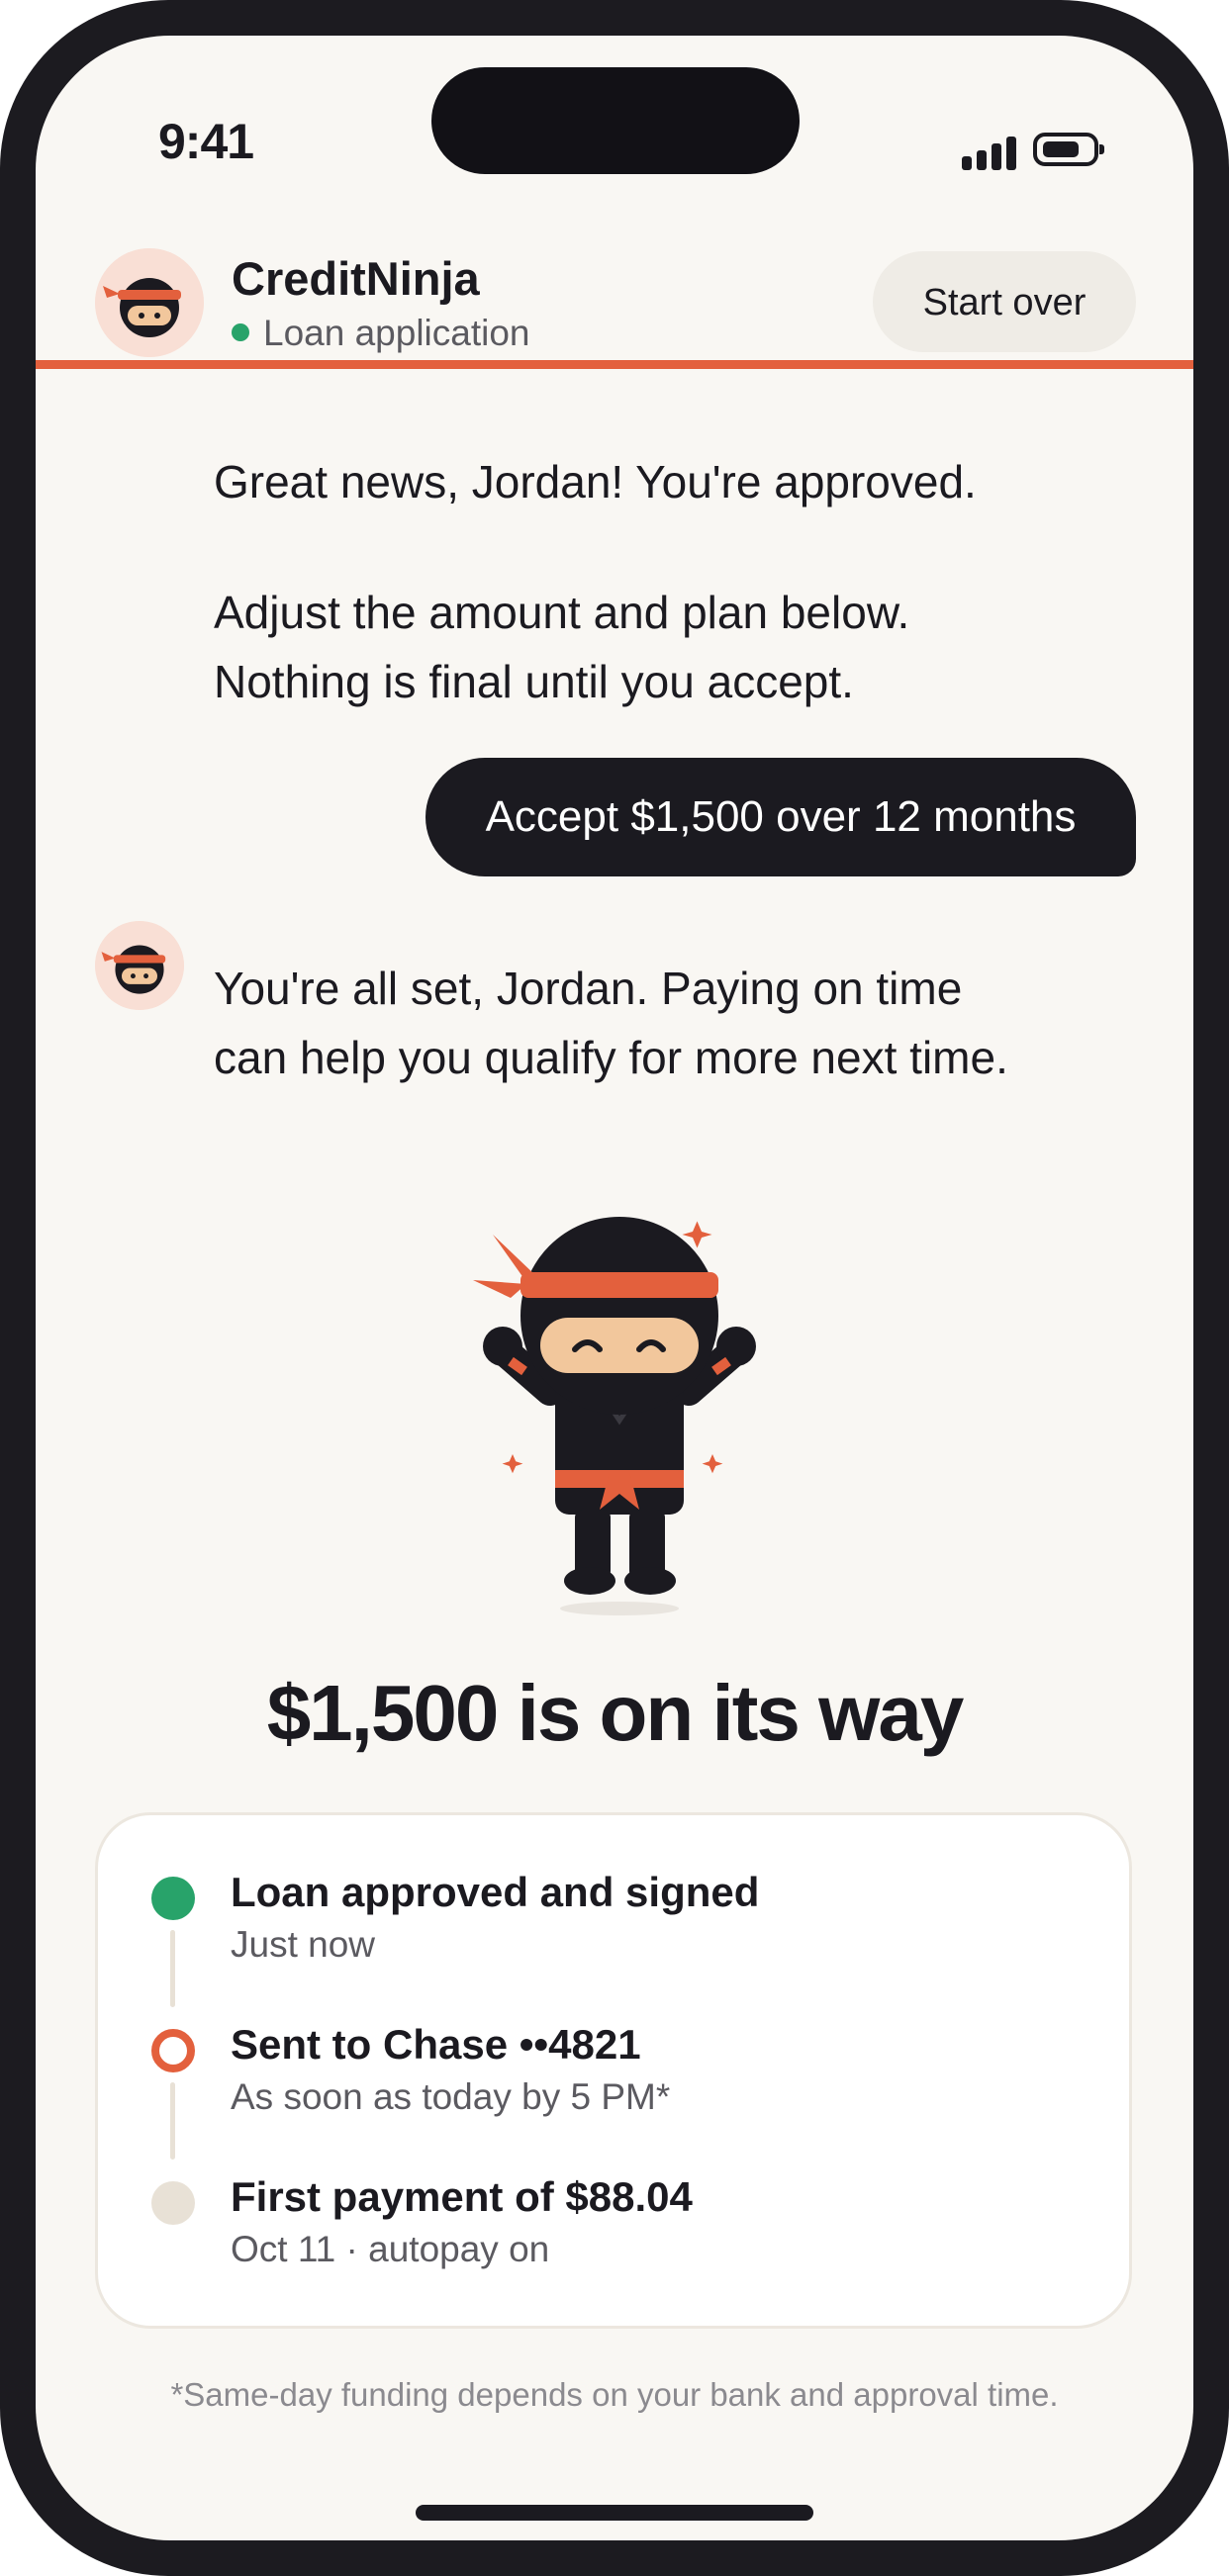  I want to click on chat-header: CreditNinja Loan application Start over, so click(615, 307).